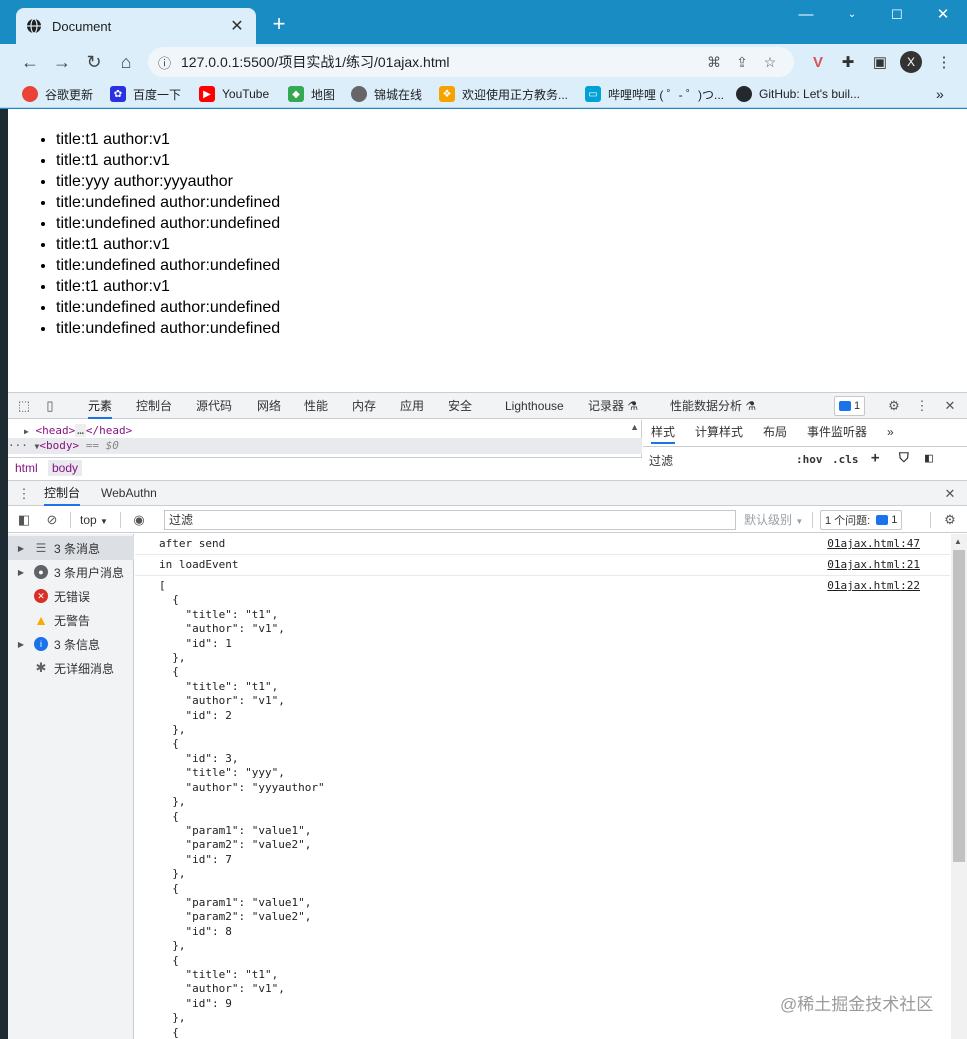  Describe the element at coordinates (873, 585) in the screenshot. I see `source-link: 01ajax.html:22` at that location.